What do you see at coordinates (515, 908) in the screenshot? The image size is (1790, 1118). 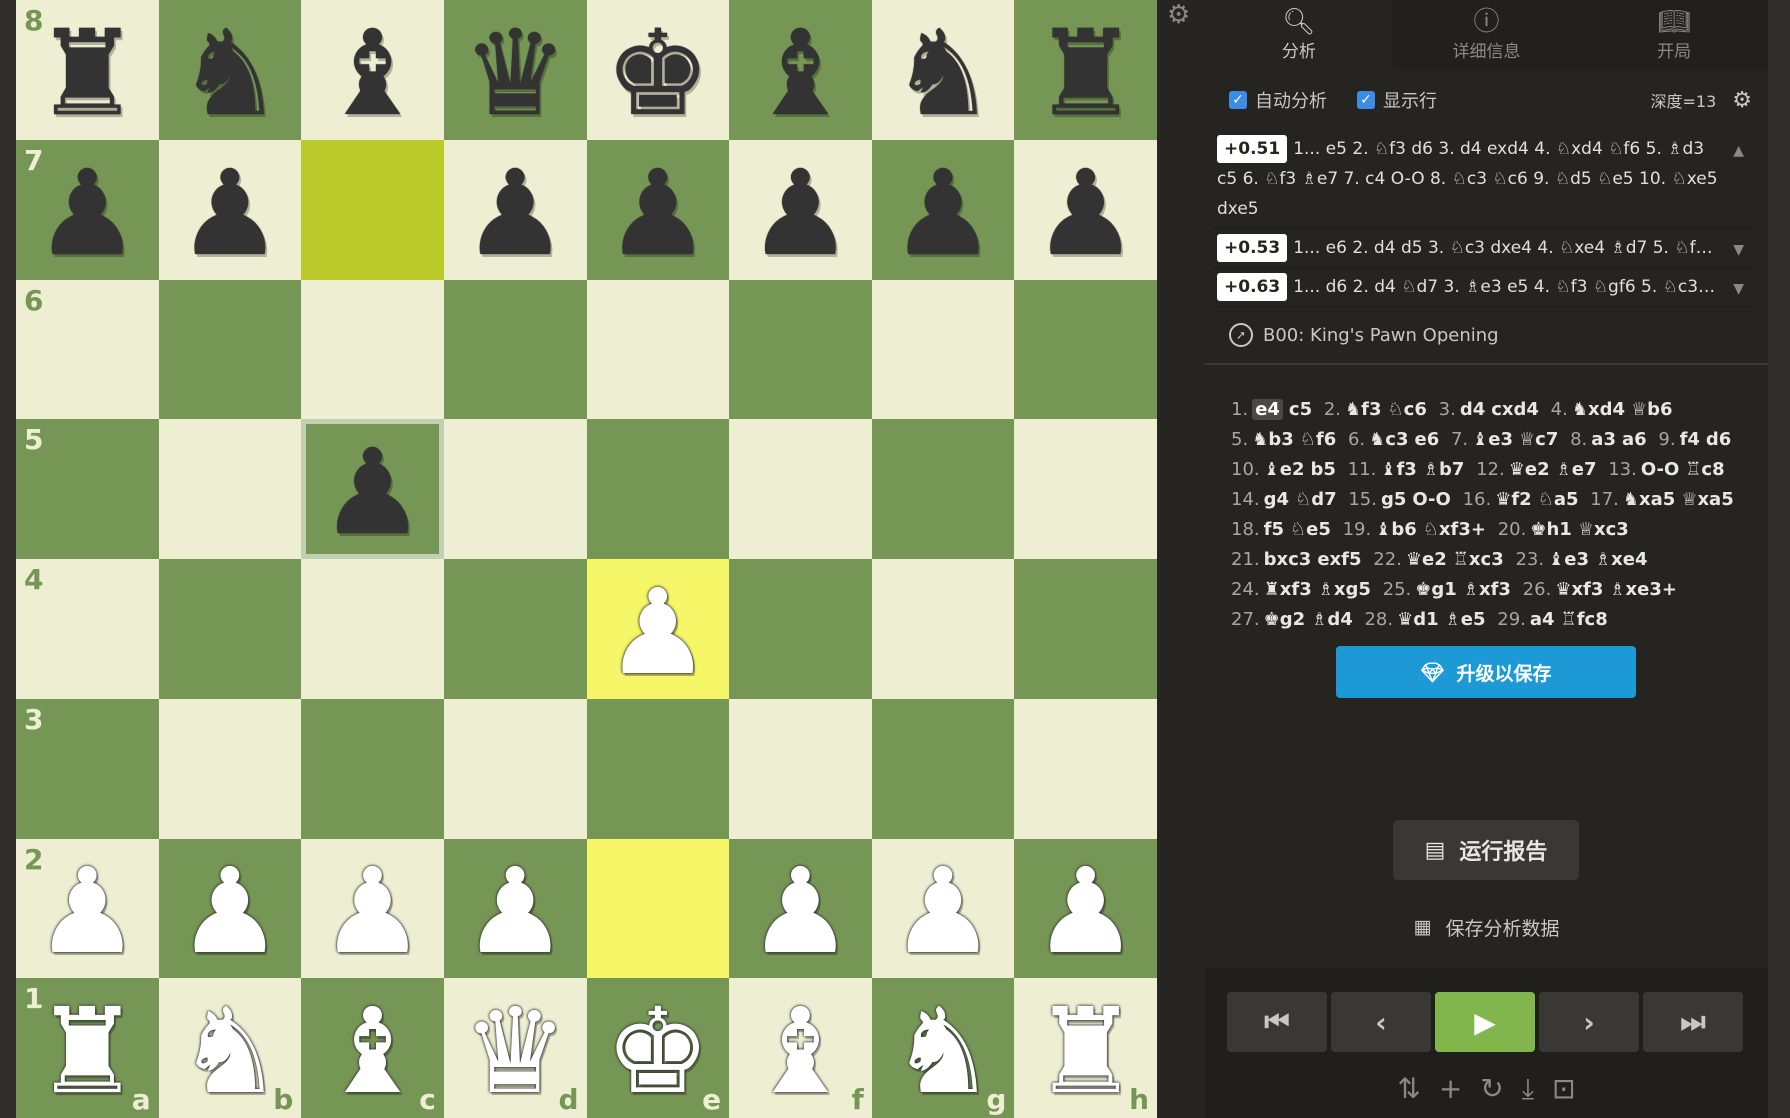 I see `square-d2: ♟` at bounding box center [515, 908].